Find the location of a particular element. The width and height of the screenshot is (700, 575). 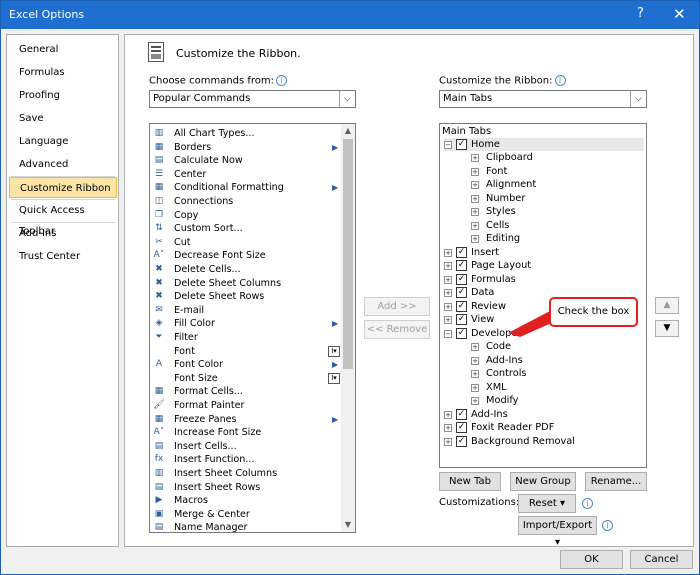

command-item: ▤ Name Manager is located at coordinates (244, 526).